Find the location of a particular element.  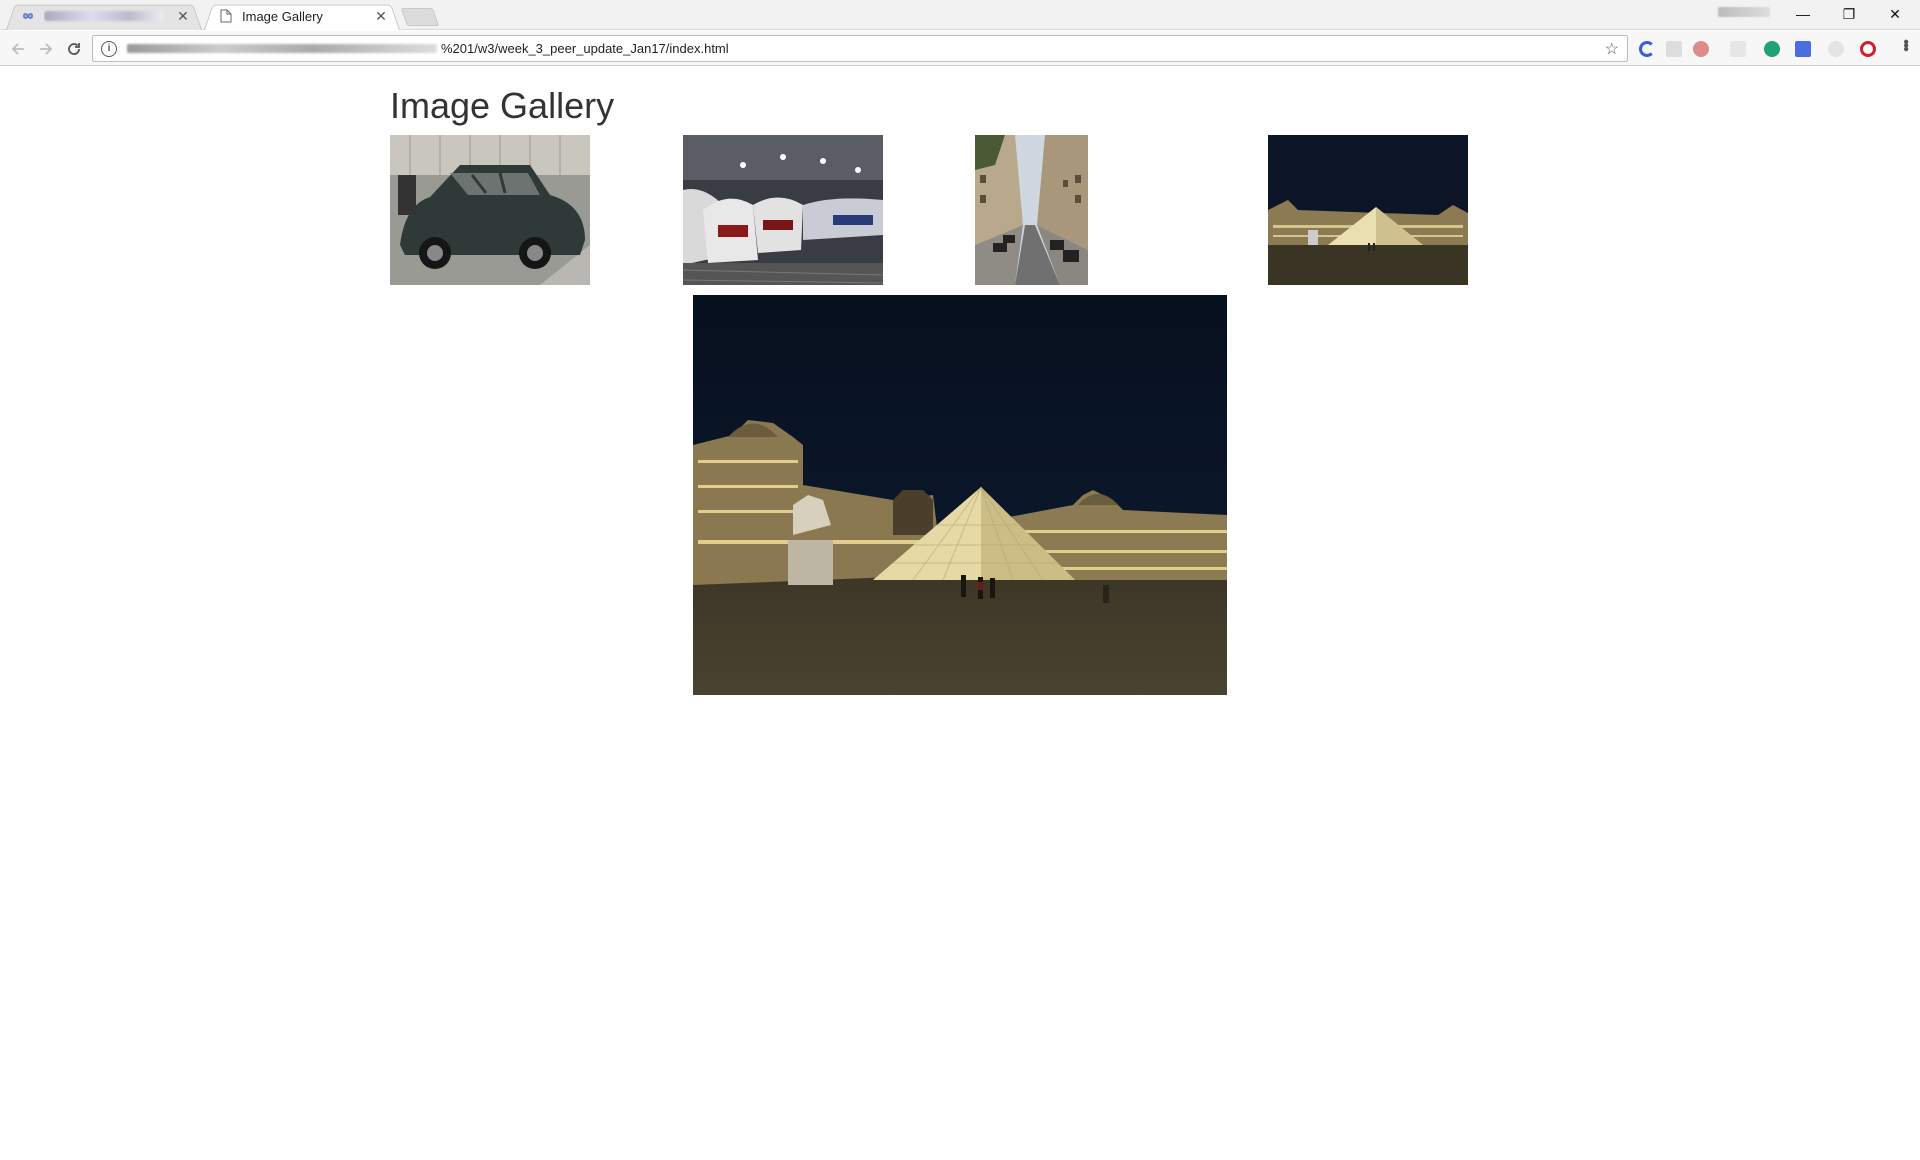

car-photo is located at coordinates (490, 210).